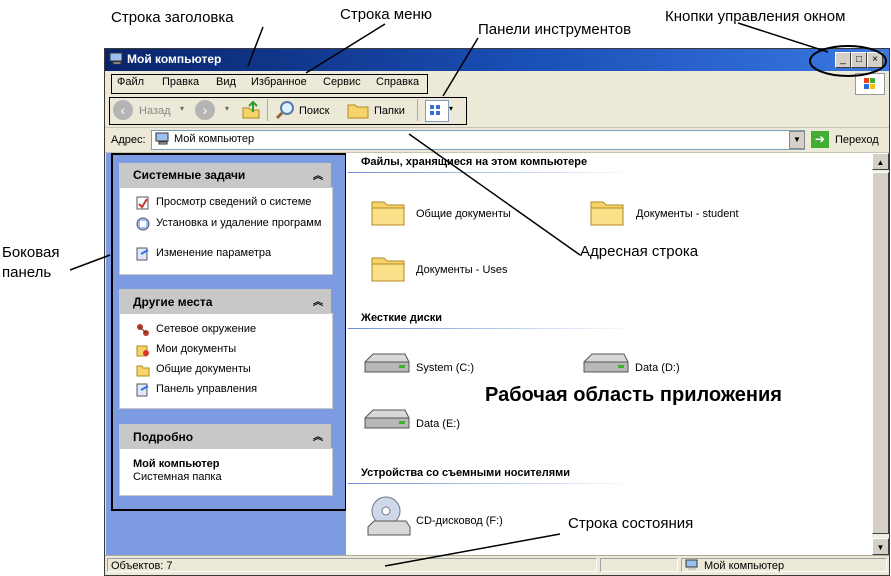 The image size is (891, 576). Describe the element at coordinates (639, 565) in the screenshot. I see `status-cell-empty` at that location.